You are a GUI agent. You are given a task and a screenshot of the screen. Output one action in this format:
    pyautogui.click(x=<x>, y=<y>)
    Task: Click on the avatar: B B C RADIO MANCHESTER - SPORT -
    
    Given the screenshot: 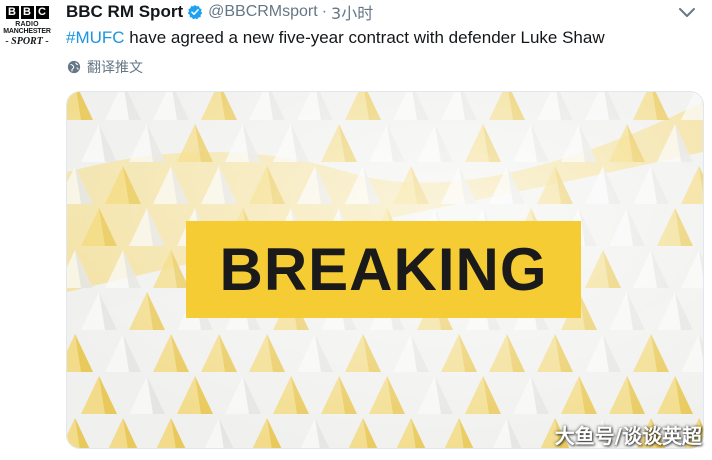 What is the action you would take?
    pyautogui.click(x=27, y=29)
    